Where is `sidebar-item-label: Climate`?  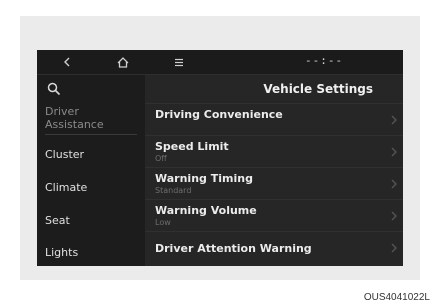 sidebar-item-label: Climate is located at coordinates (66, 187).